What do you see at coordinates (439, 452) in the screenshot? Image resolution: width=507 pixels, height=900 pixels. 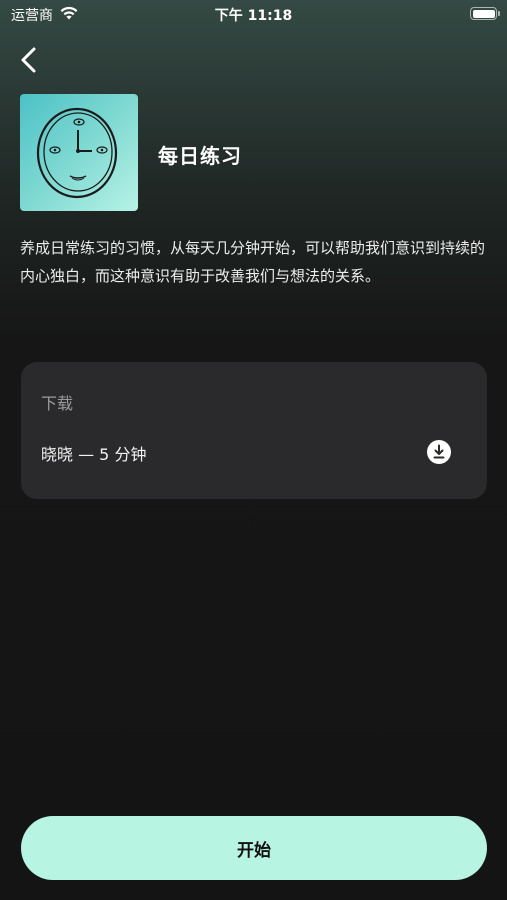 I see `download-icon` at bounding box center [439, 452].